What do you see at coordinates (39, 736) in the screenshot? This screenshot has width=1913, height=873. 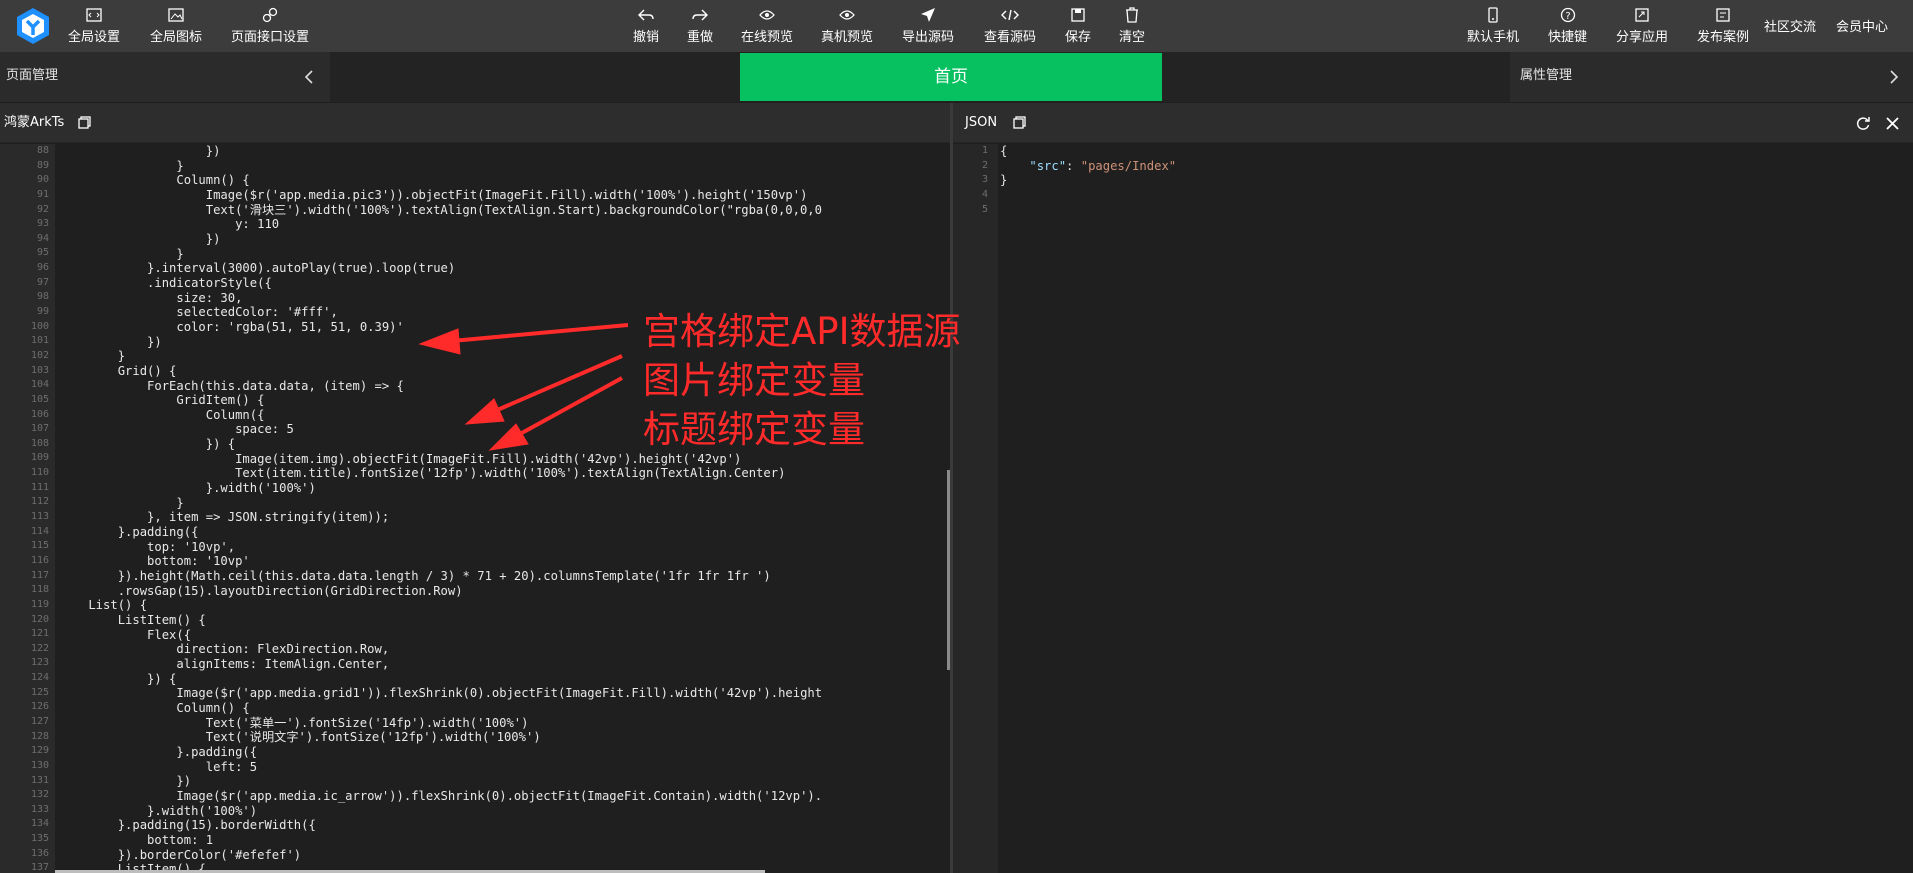 I see `line-number: 128` at bounding box center [39, 736].